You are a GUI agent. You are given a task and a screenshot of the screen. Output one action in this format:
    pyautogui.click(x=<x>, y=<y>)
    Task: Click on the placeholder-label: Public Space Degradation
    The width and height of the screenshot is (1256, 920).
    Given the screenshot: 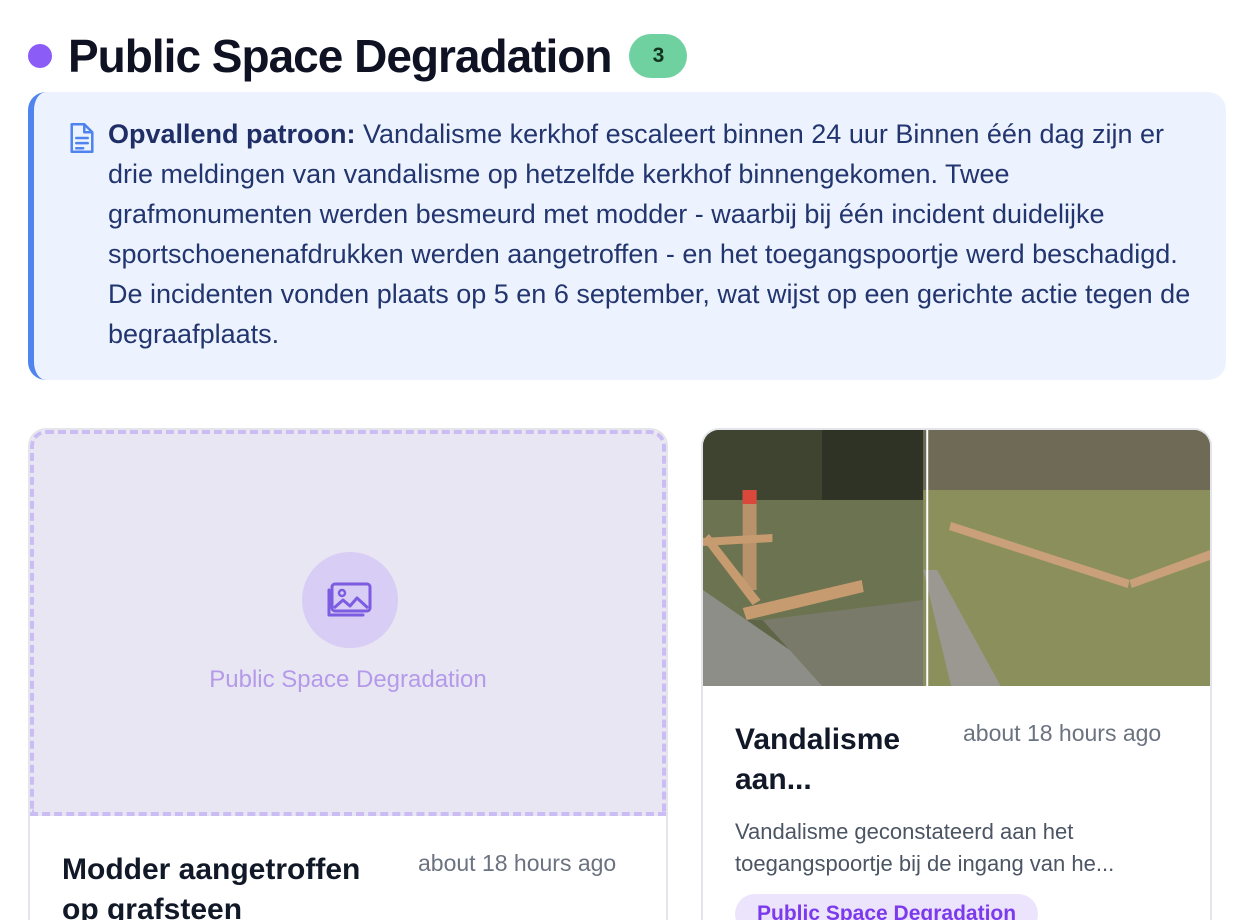 What is the action you would take?
    pyautogui.click(x=348, y=679)
    